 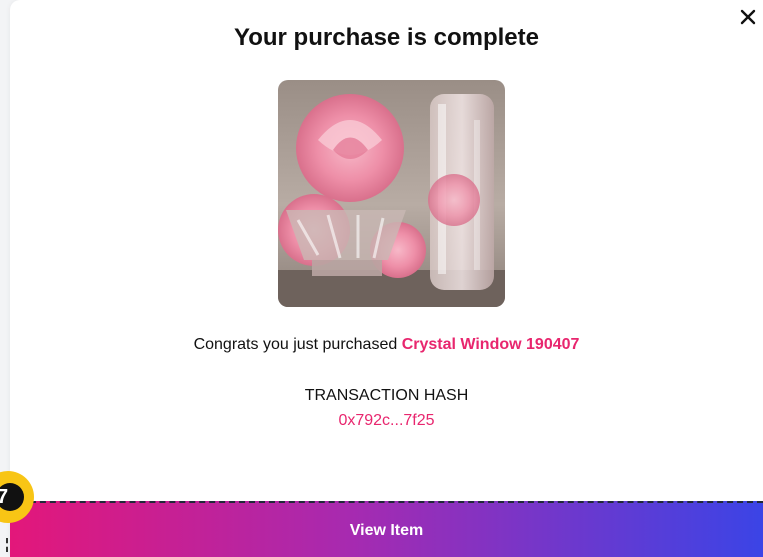 What do you see at coordinates (386, 421) in the screenshot?
I see `transaction-hash-link: 0x792c...7f25` at bounding box center [386, 421].